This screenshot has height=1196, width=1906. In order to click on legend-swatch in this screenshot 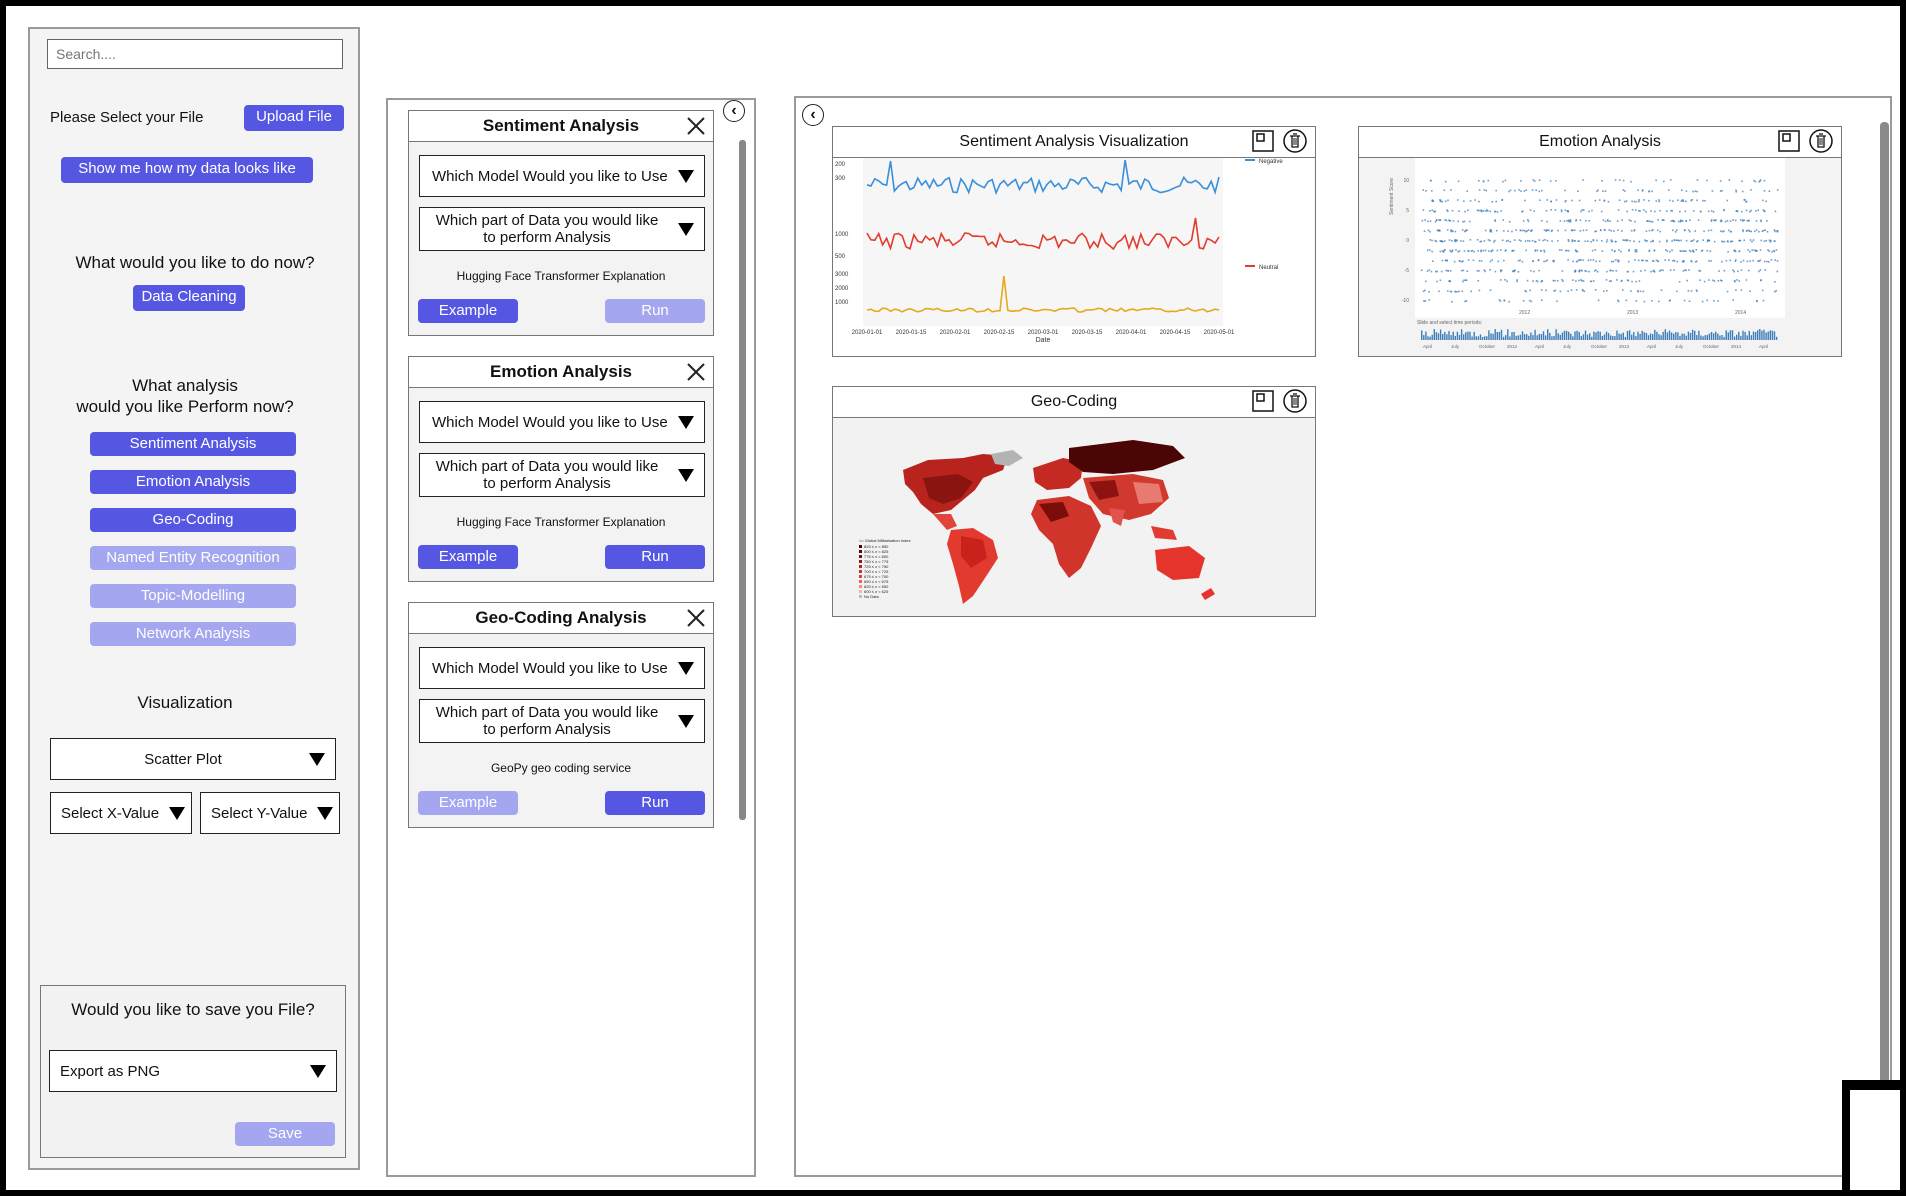, I will do `click(860, 556)`.